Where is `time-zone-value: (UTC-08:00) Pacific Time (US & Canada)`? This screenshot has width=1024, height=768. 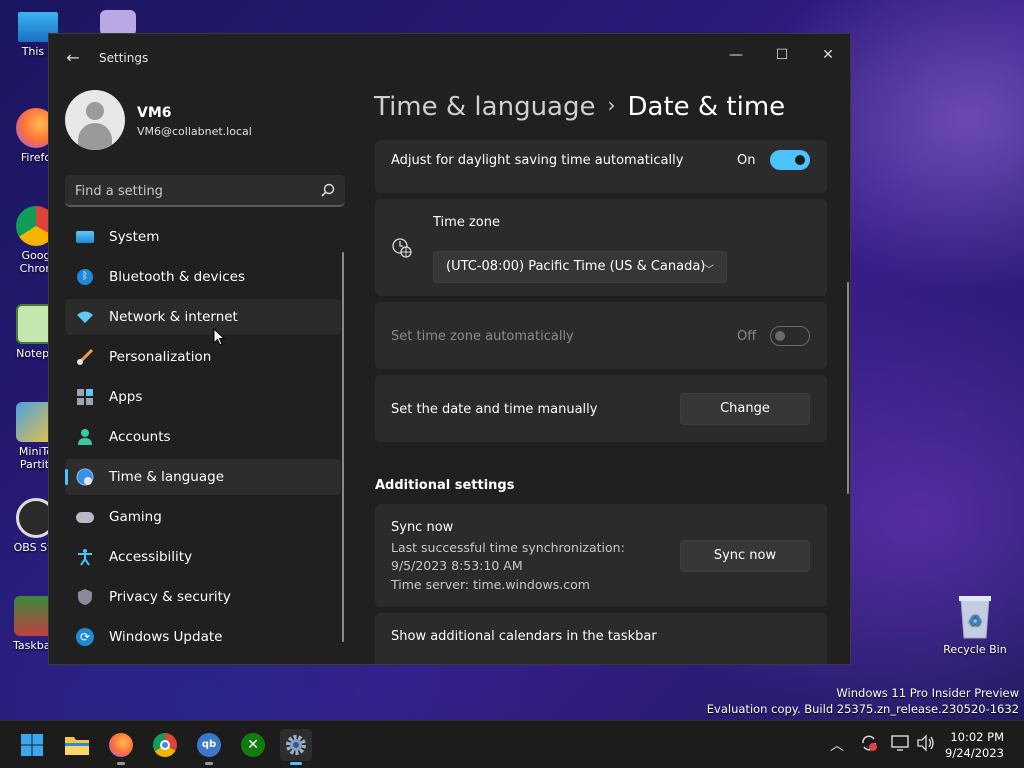 time-zone-value: (UTC-08:00) Pacific Time (US & Canada) is located at coordinates (576, 266).